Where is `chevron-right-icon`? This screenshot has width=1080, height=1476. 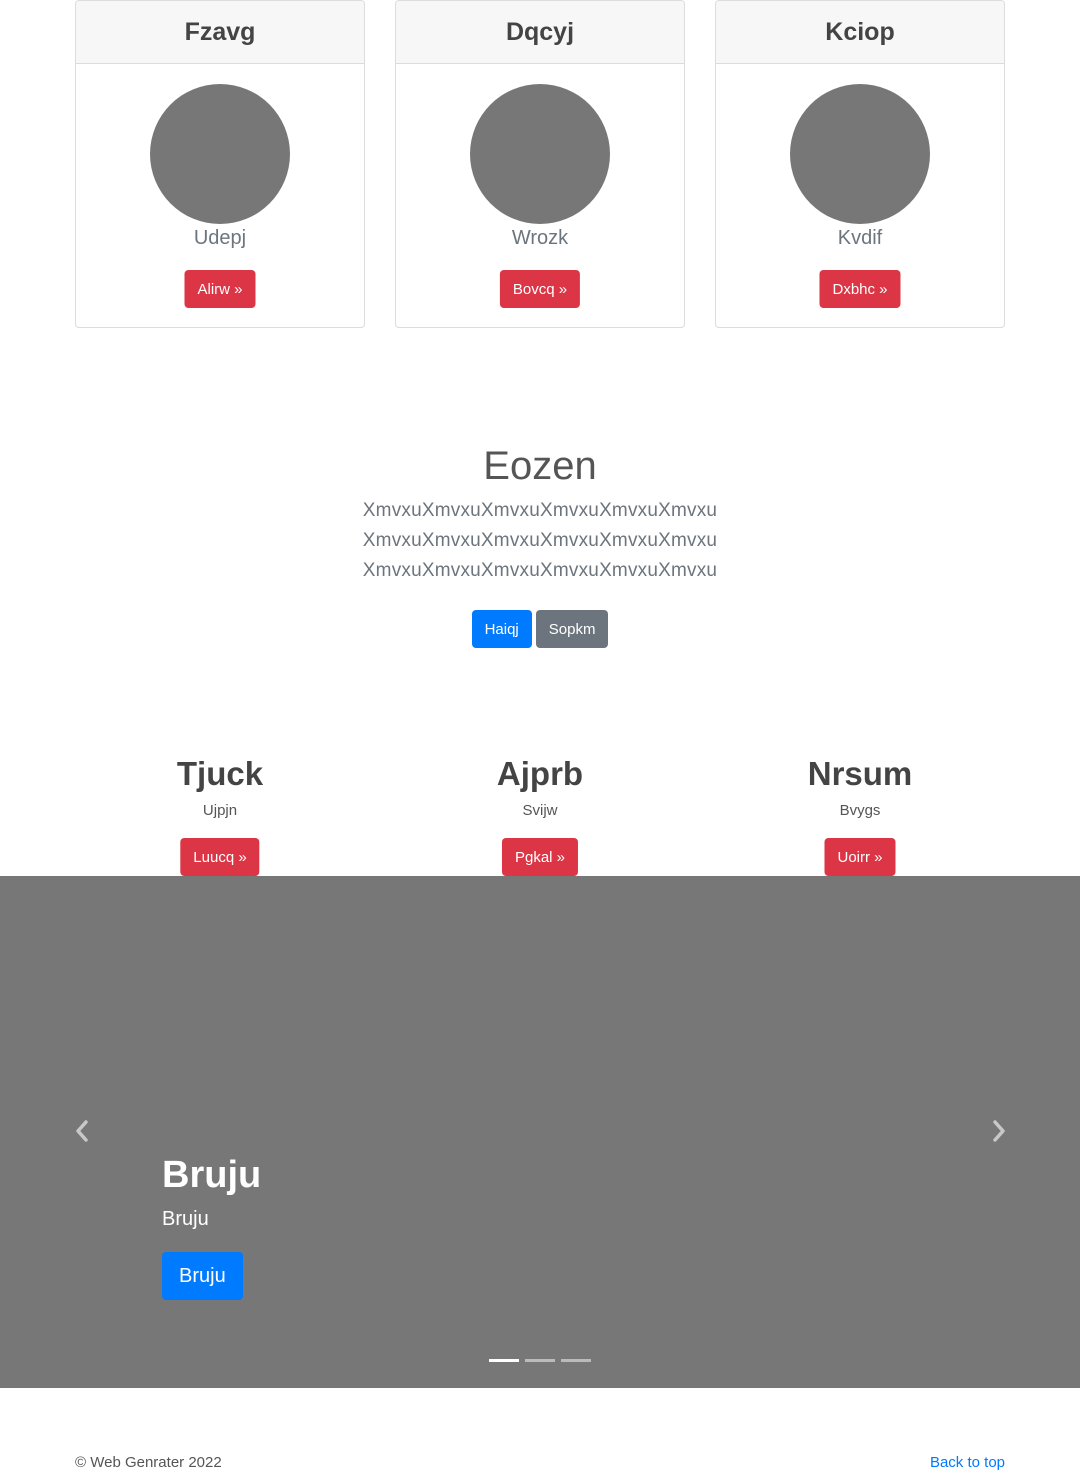 chevron-right-icon is located at coordinates (999, 1131).